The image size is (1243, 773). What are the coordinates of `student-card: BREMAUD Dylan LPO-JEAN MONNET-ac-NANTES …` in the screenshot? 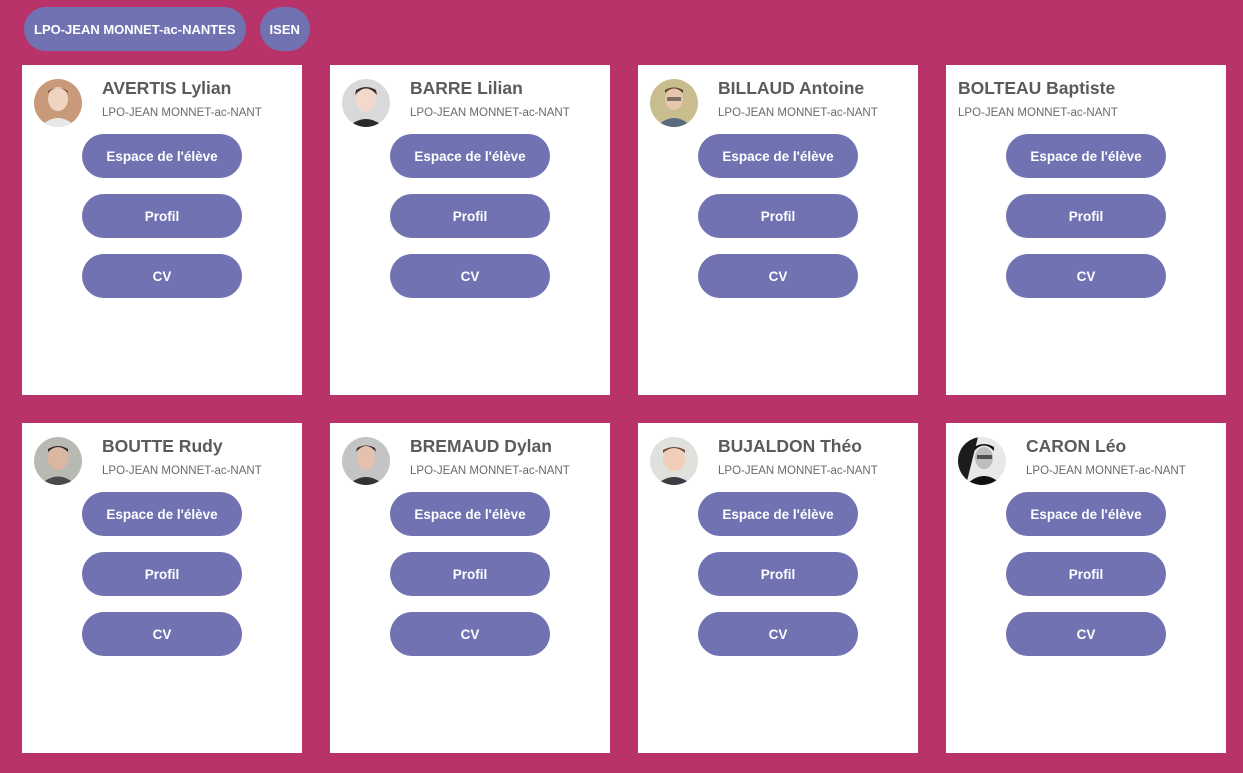 It's located at (470, 588).